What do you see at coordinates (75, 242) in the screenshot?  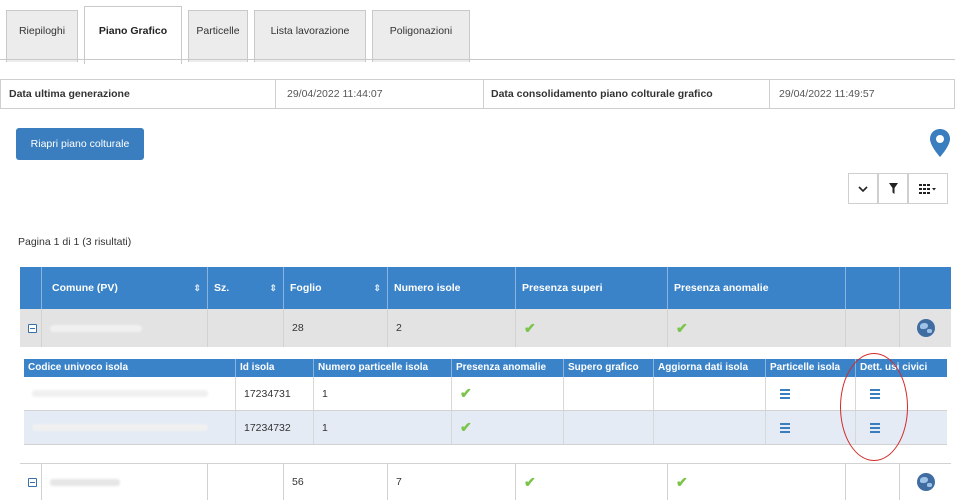 I see `pager-text: Pagina 1 di 1 (3 risultati)` at bounding box center [75, 242].